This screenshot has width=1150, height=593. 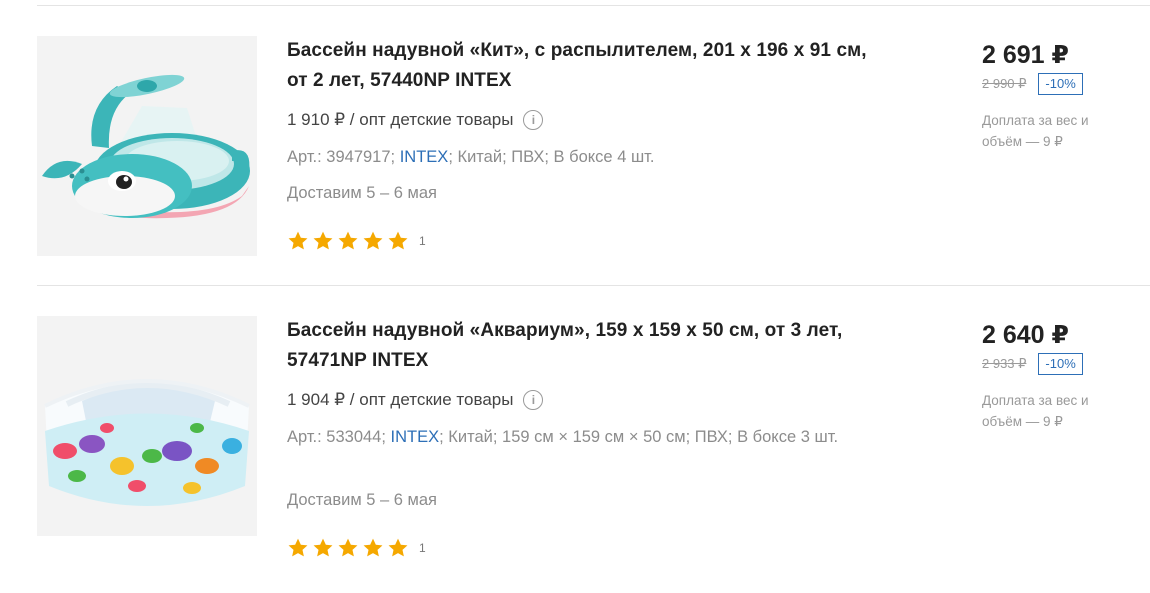 I want to click on wholesale-price: 1 910 ₽ / опт детские товары i, so click(x=415, y=120).